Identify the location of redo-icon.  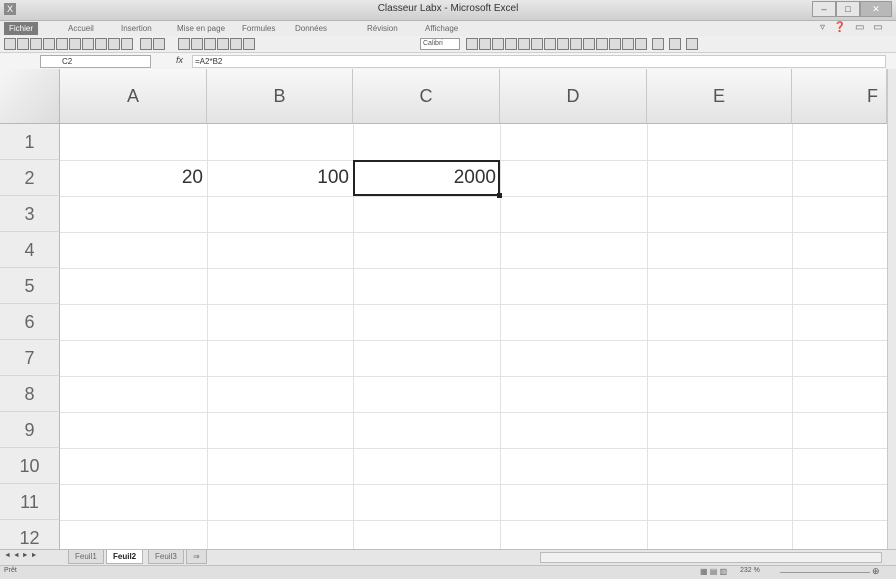
(159, 44).